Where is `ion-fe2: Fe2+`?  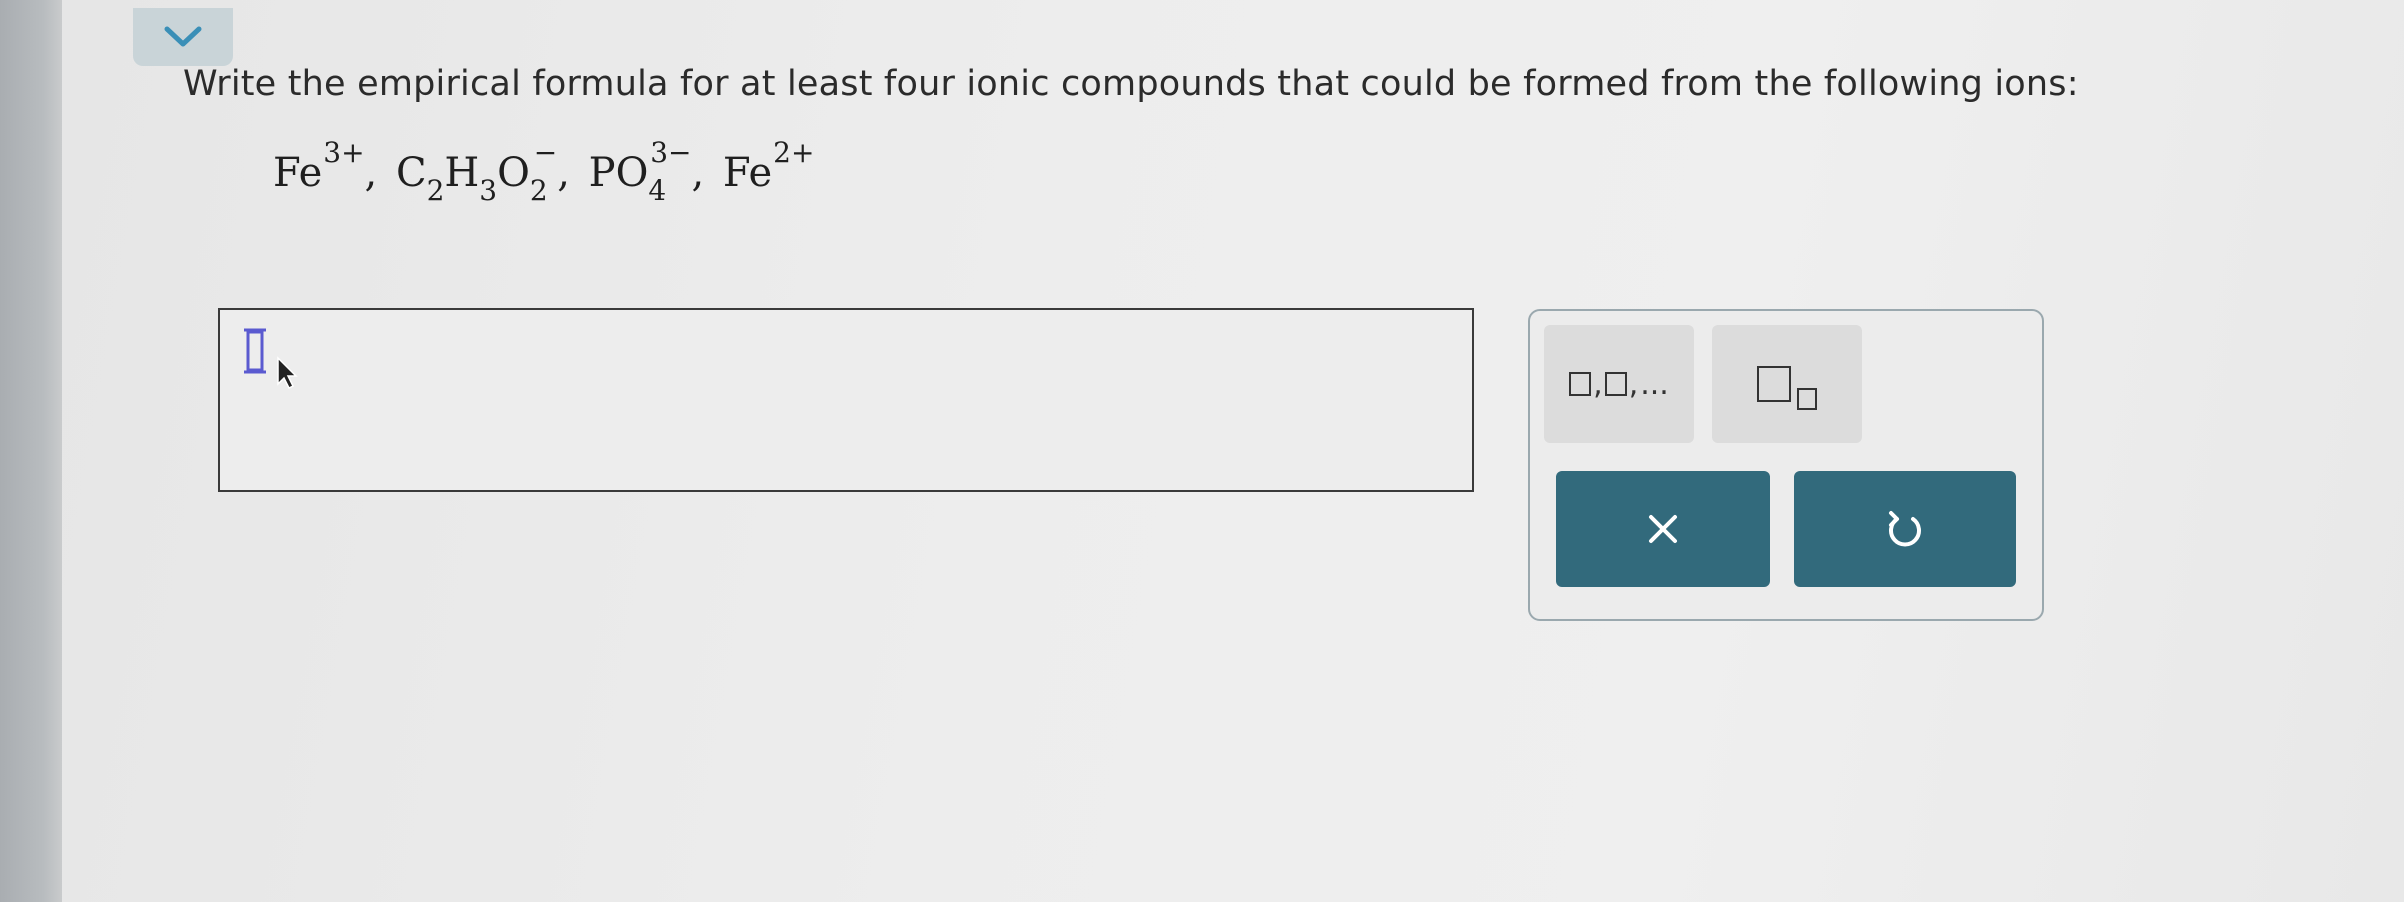
ion-fe2: Fe2+ is located at coordinates (768, 166).